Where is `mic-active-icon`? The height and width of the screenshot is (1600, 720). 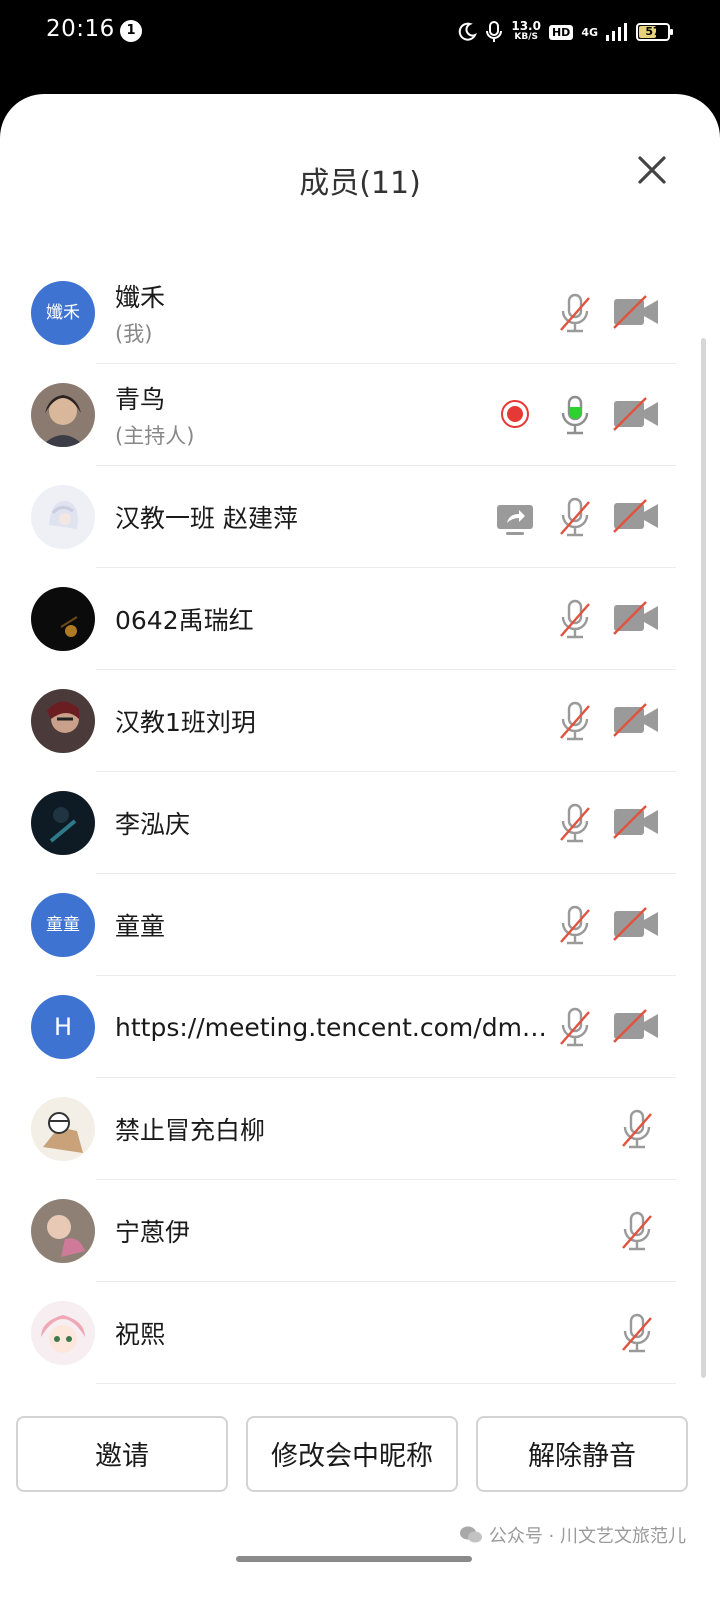
mic-active-icon is located at coordinates (575, 416).